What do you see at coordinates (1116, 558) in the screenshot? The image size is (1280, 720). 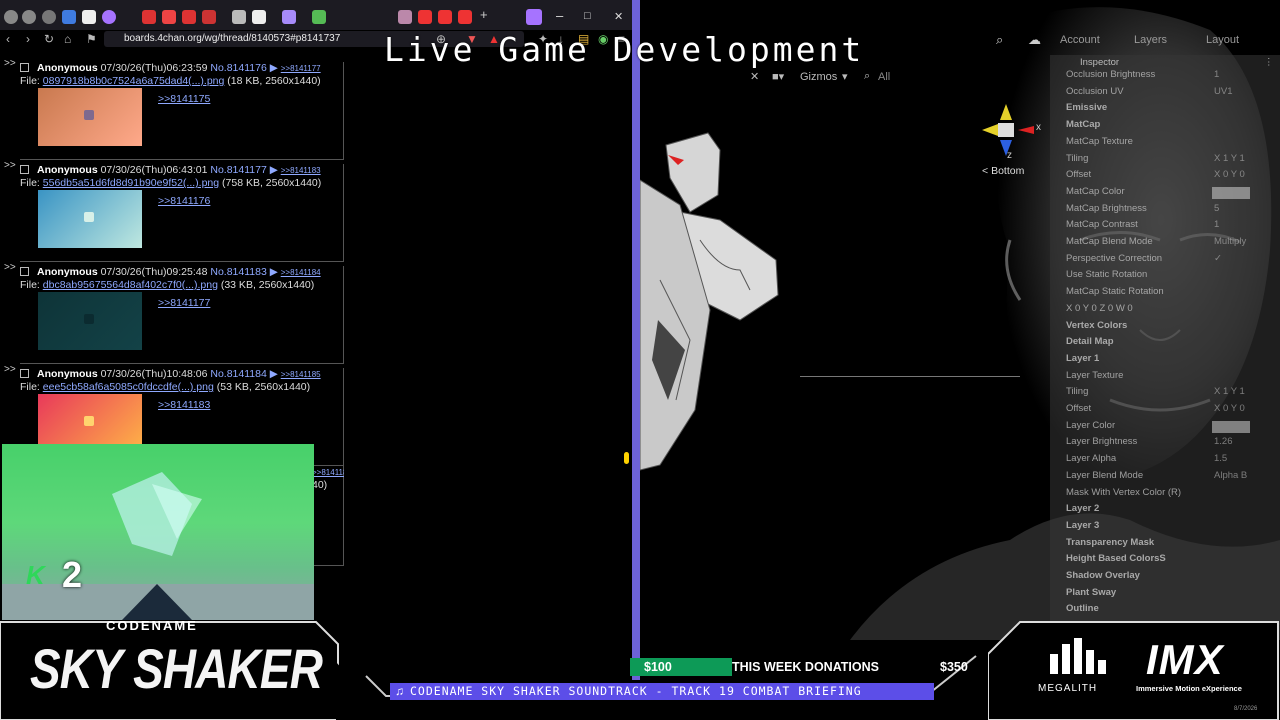 I see `inspector-section-header: Height Based ColorsS` at bounding box center [1116, 558].